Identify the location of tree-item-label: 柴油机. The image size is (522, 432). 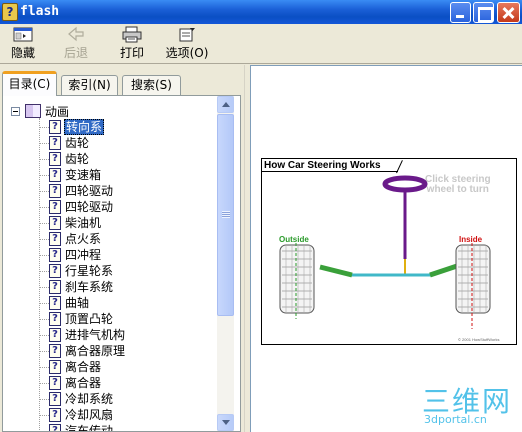
(83, 223).